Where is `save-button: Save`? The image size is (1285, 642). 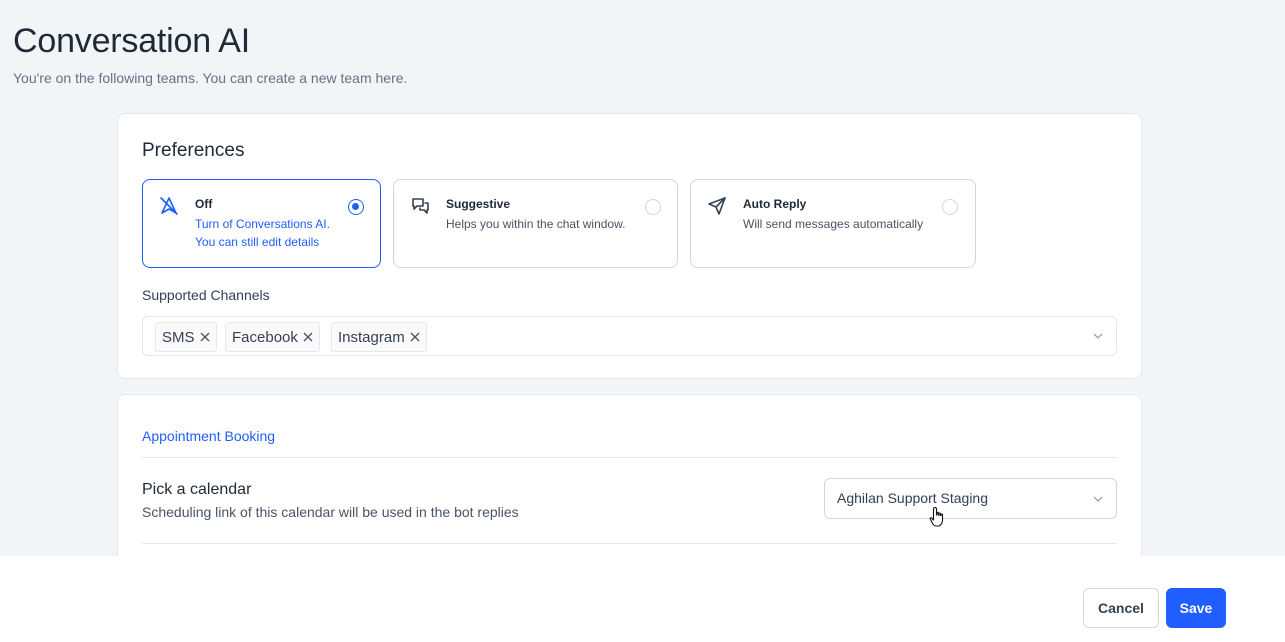
save-button: Save is located at coordinates (1196, 608).